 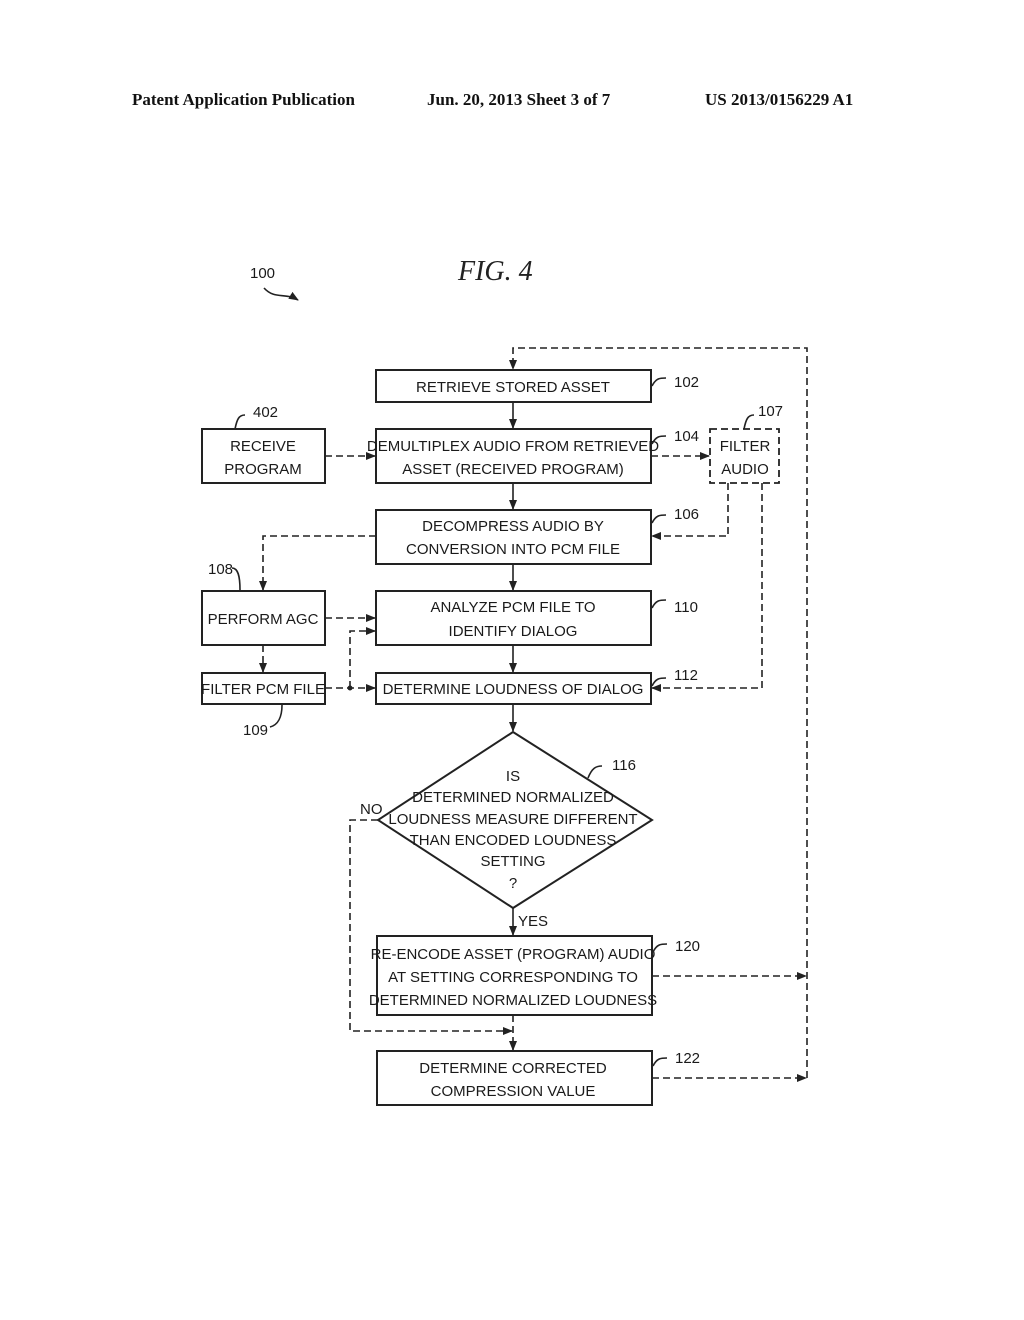 What do you see at coordinates (512, 819) in the screenshot?
I see `node-116-text-3: LOUDNESS MEASURE DIFFERENT` at bounding box center [512, 819].